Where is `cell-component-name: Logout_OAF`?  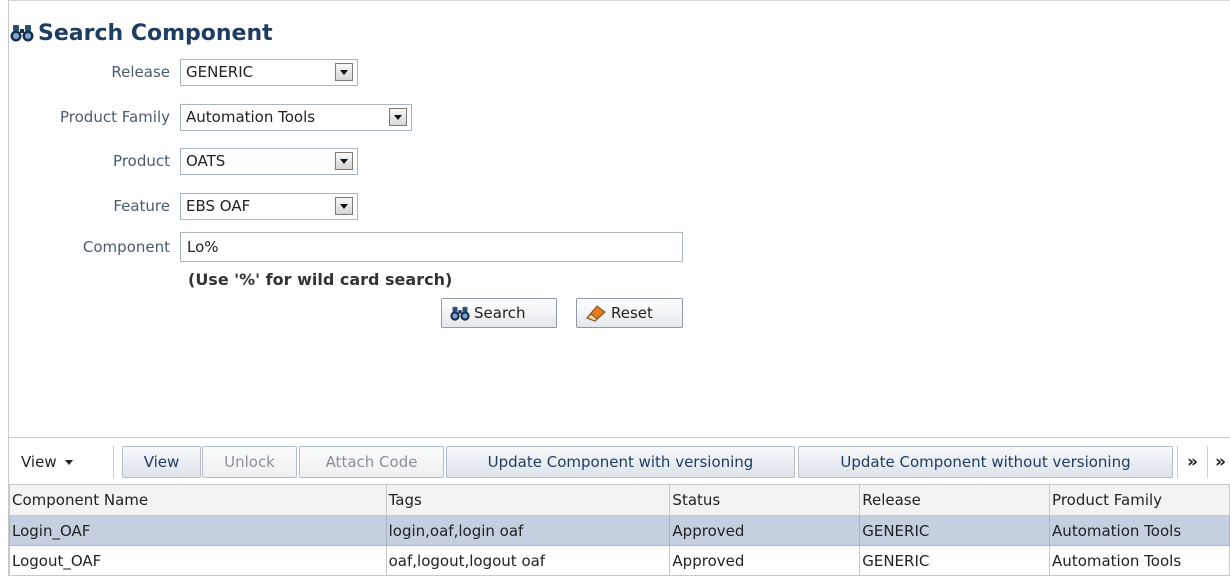
cell-component-name: Logout_OAF is located at coordinates (198, 560).